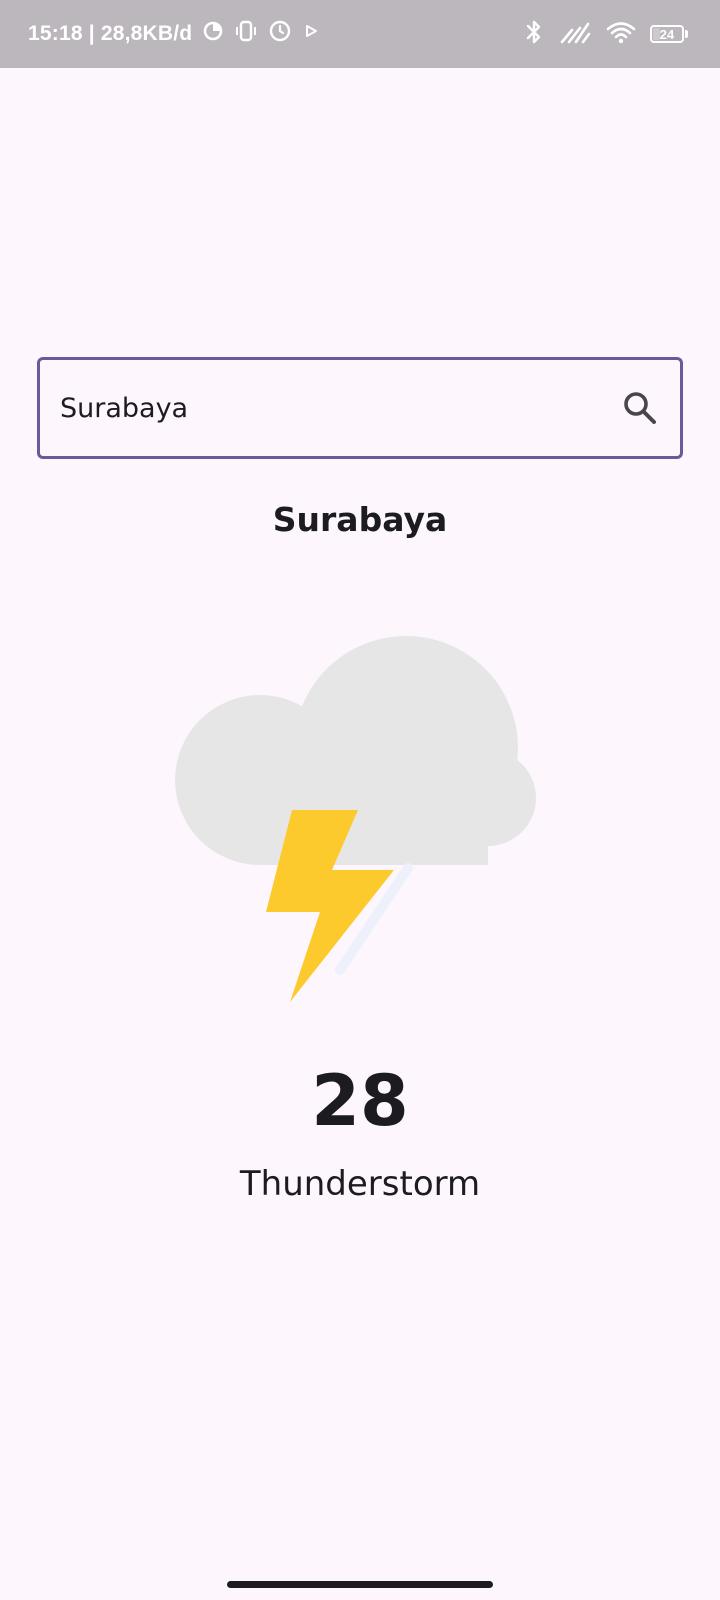 This screenshot has width=720, height=1600. Describe the element at coordinates (311, 34) in the screenshot. I see `play-icon` at that location.